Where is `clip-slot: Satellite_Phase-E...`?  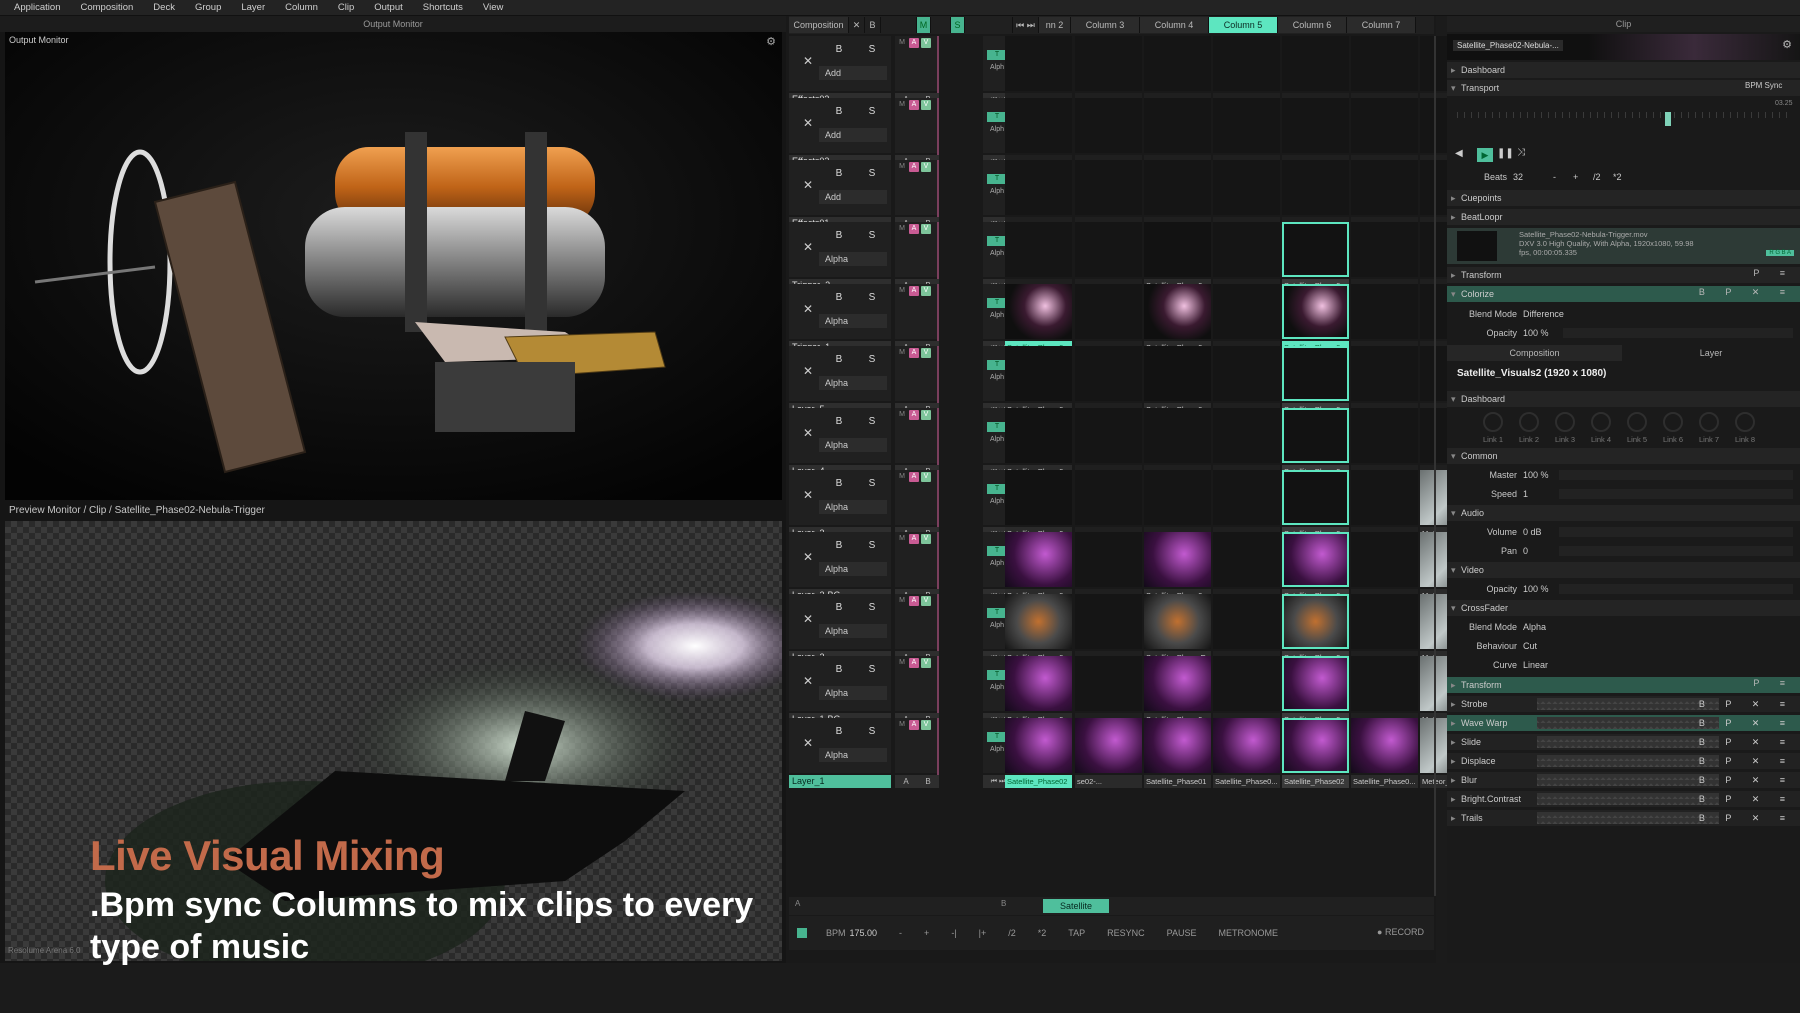
clip-slot: Satellite_Phase-E... is located at coordinates (1177, 629).